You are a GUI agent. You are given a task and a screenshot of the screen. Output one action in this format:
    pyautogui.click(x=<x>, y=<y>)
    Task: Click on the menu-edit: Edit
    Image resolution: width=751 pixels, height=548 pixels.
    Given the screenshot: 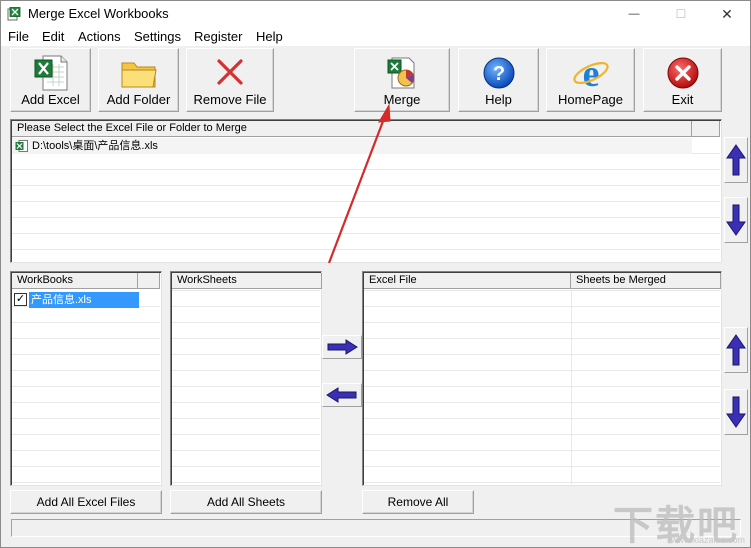 What is the action you would take?
    pyautogui.click(x=53, y=36)
    